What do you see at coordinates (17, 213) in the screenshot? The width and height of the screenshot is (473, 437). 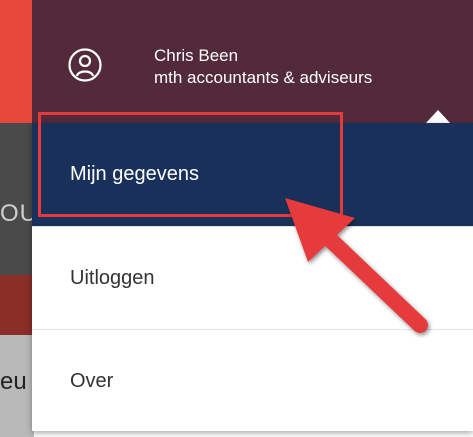 I see `background-text-fragment: OU` at bounding box center [17, 213].